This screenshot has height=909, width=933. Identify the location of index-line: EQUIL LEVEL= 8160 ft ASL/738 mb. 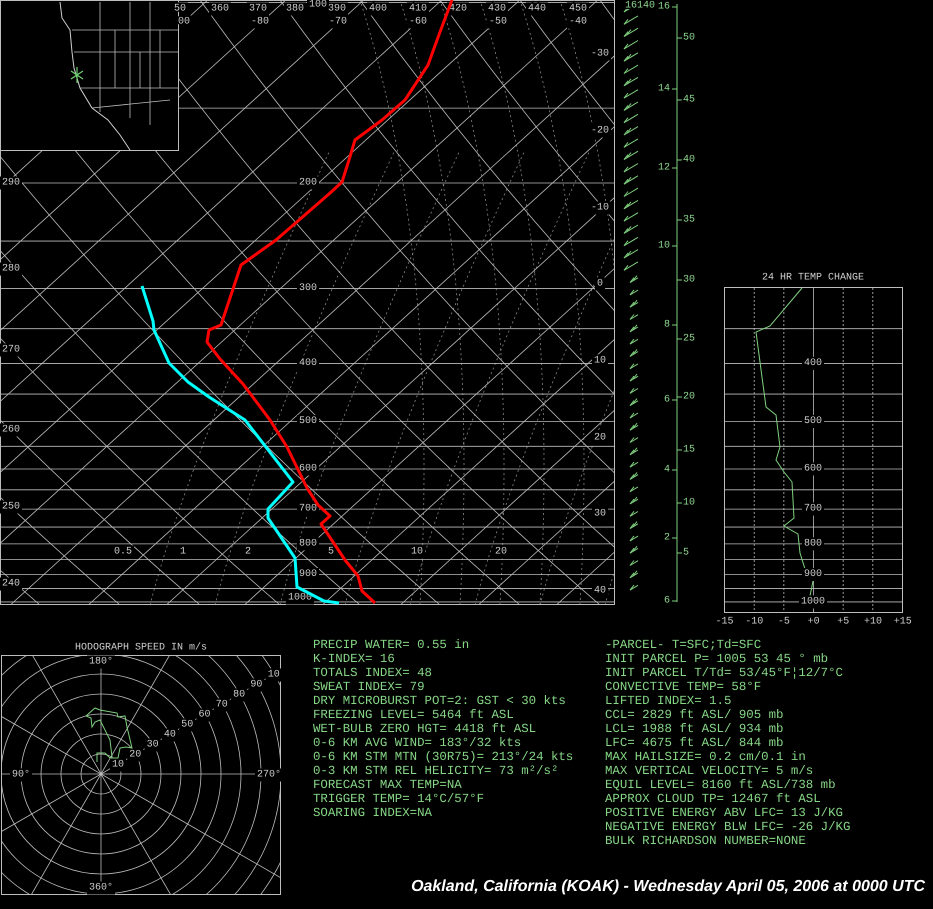
(721, 785).